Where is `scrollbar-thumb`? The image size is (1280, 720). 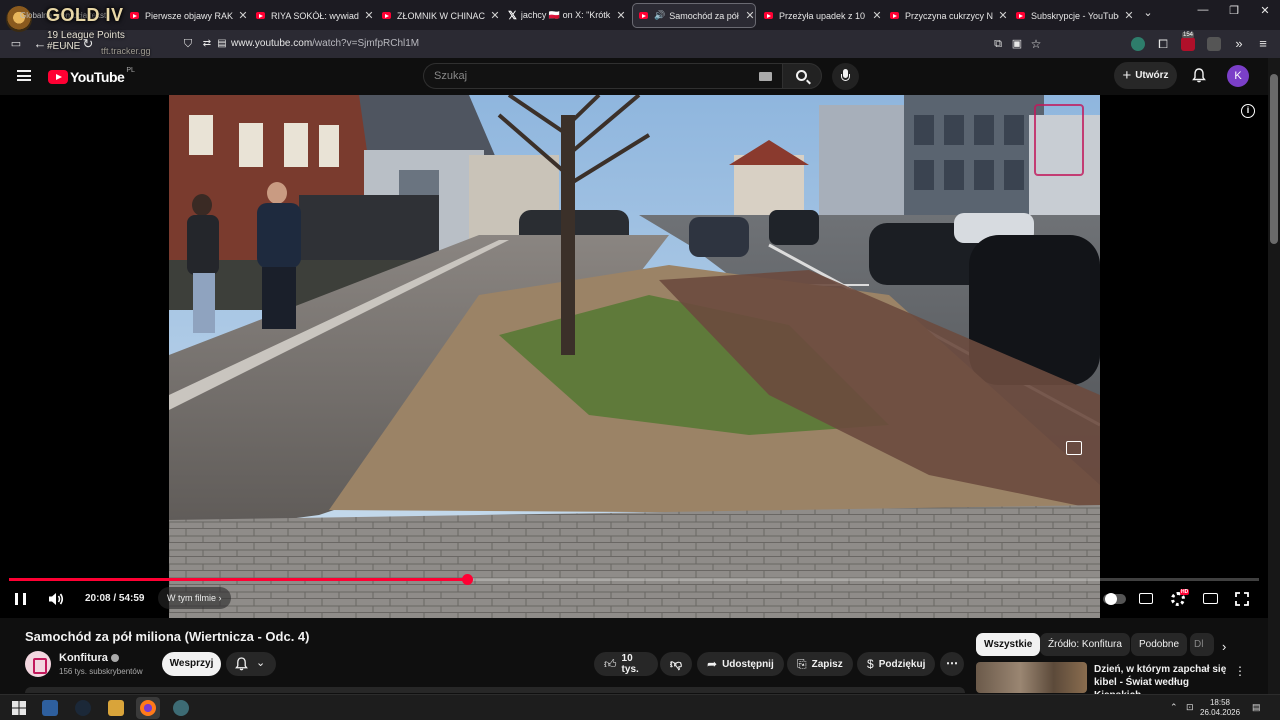 scrollbar-thumb is located at coordinates (1274, 159).